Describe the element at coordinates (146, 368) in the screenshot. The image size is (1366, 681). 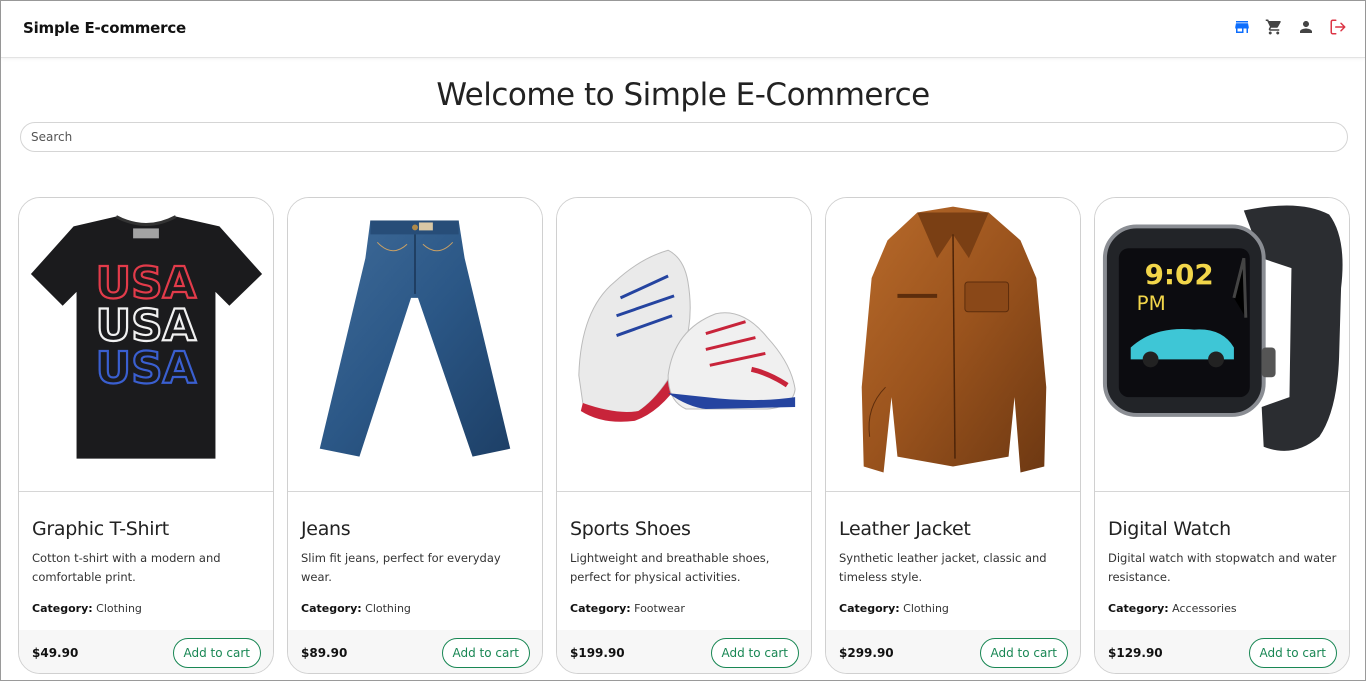
I see `svg-text: USA` at that location.